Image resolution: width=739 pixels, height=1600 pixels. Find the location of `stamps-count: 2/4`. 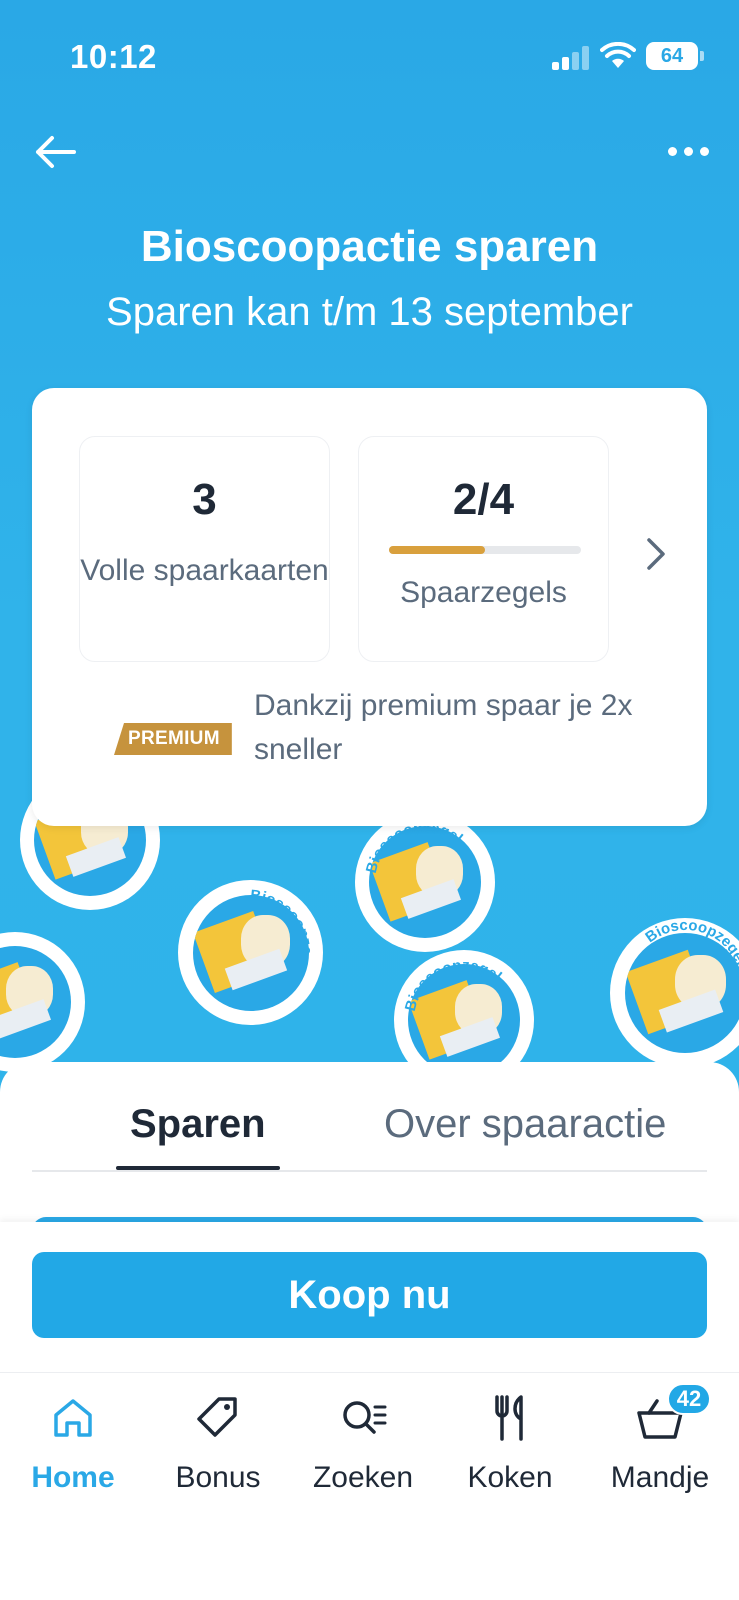

stamps-count: 2/4 is located at coordinates (483, 499).